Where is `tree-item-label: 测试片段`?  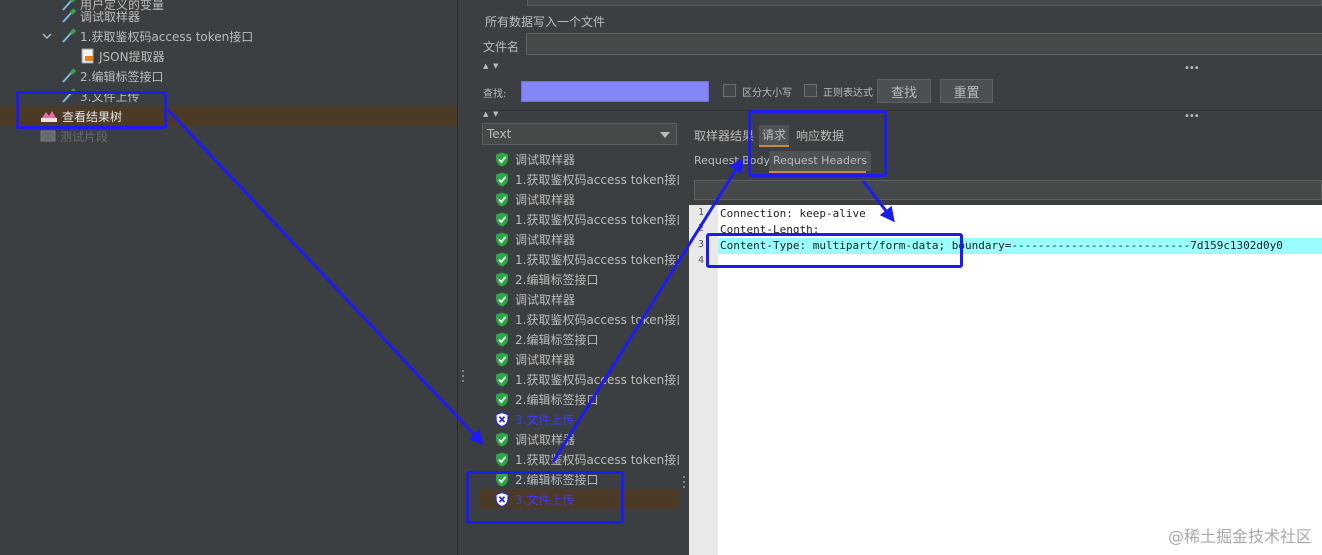 tree-item-label: 测试片段 is located at coordinates (84, 136).